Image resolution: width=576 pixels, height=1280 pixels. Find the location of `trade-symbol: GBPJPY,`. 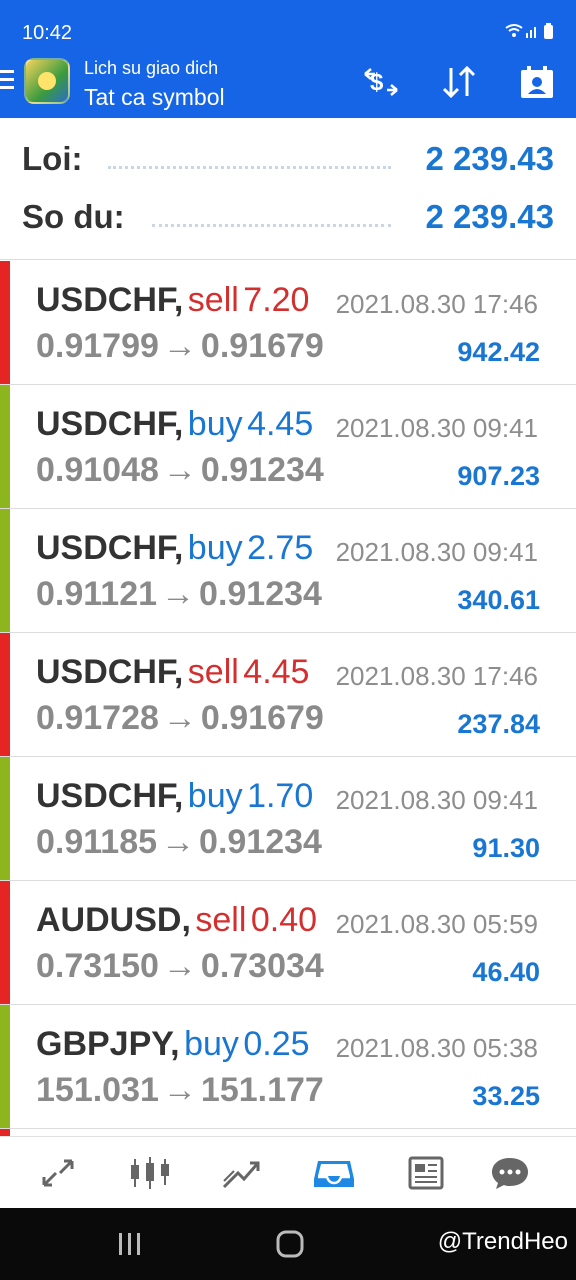

trade-symbol: GBPJPY, is located at coordinates (108, 1044).